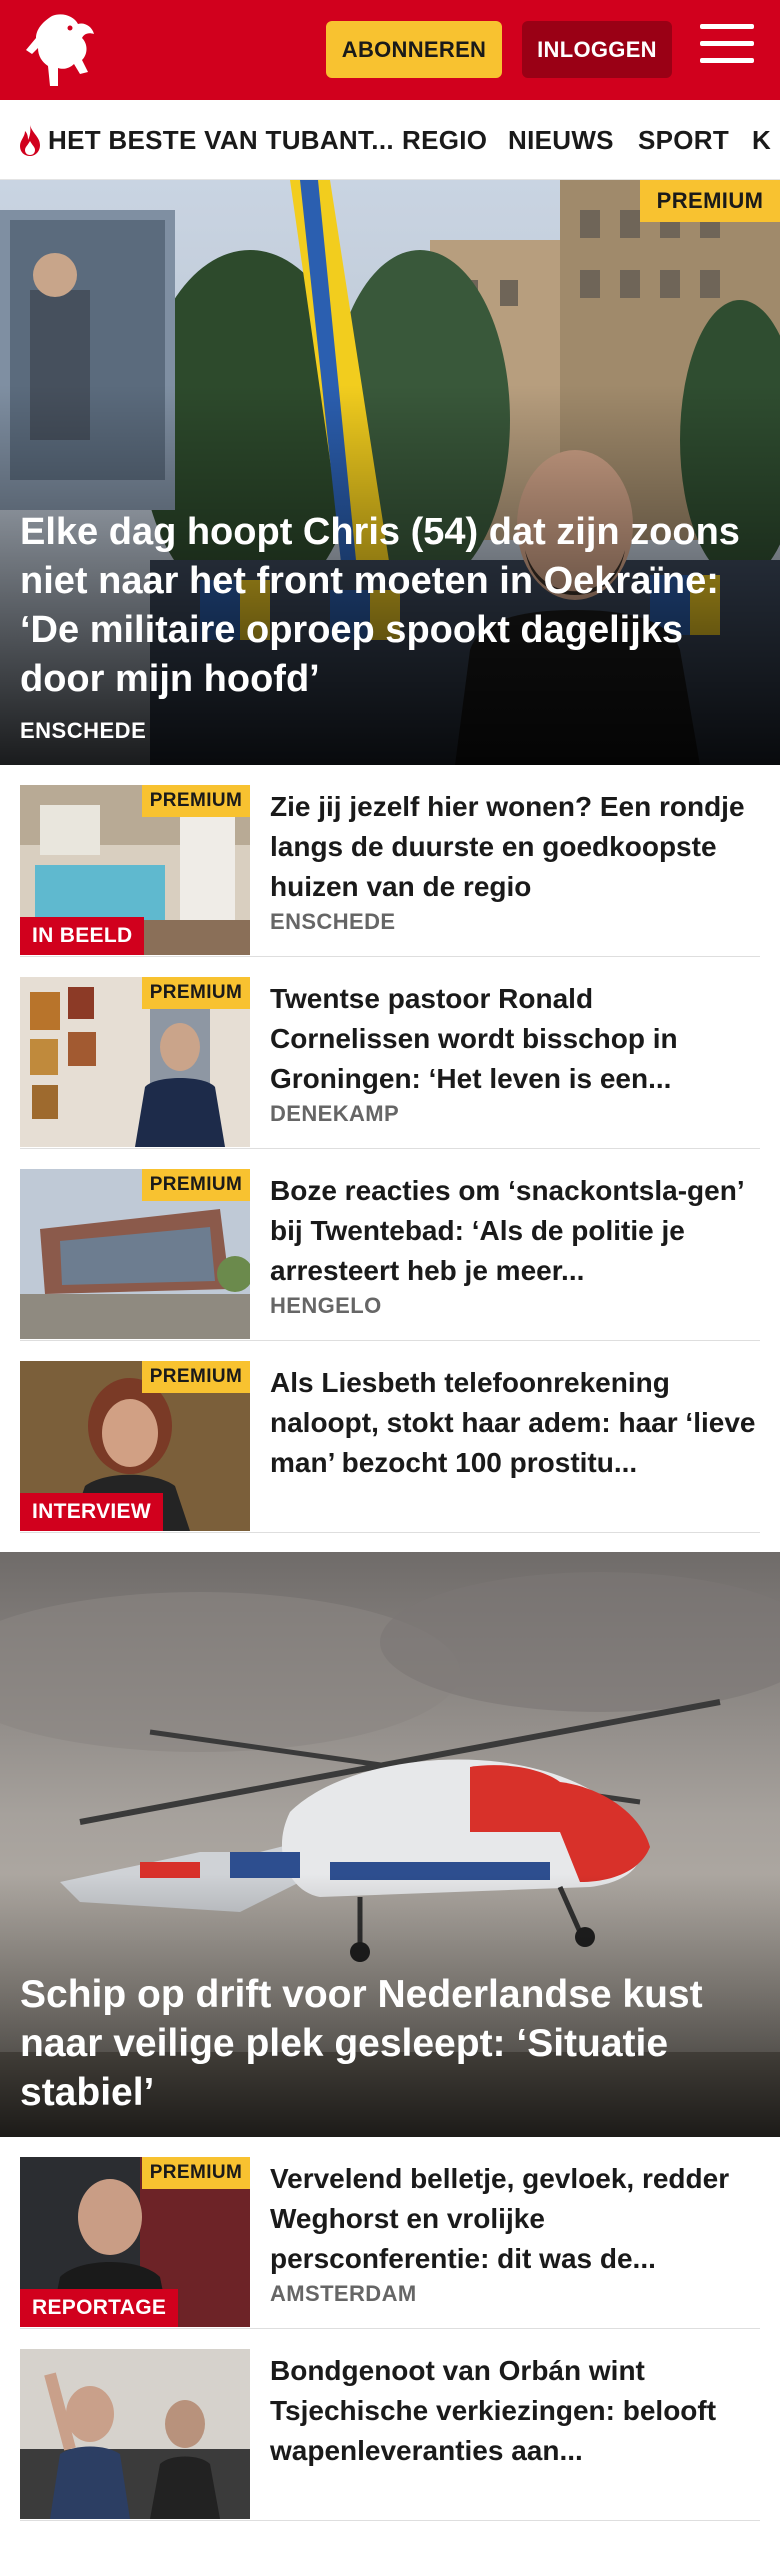  What do you see at coordinates (99, 2308) in the screenshot?
I see `reportage-label: REPORTAGE` at bounding box center [99, 2308].